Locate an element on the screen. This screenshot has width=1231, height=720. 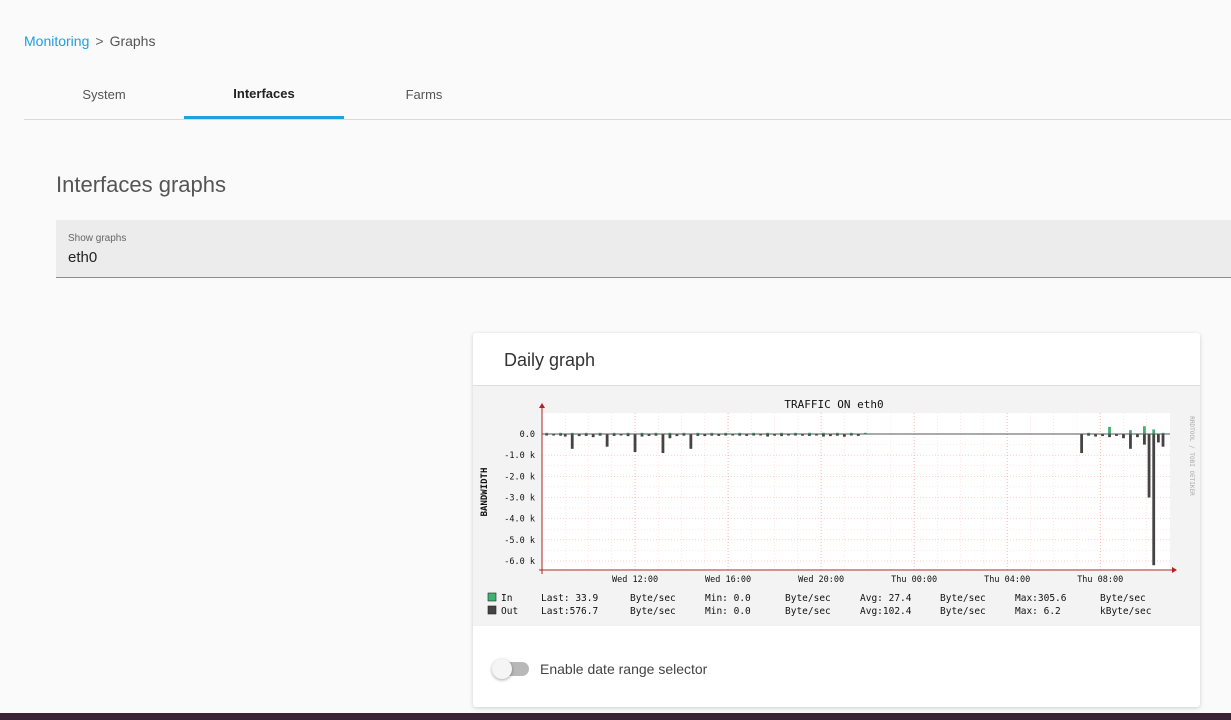
date-range-toggle: Enable date range selector is located at coordinates (600, 669).